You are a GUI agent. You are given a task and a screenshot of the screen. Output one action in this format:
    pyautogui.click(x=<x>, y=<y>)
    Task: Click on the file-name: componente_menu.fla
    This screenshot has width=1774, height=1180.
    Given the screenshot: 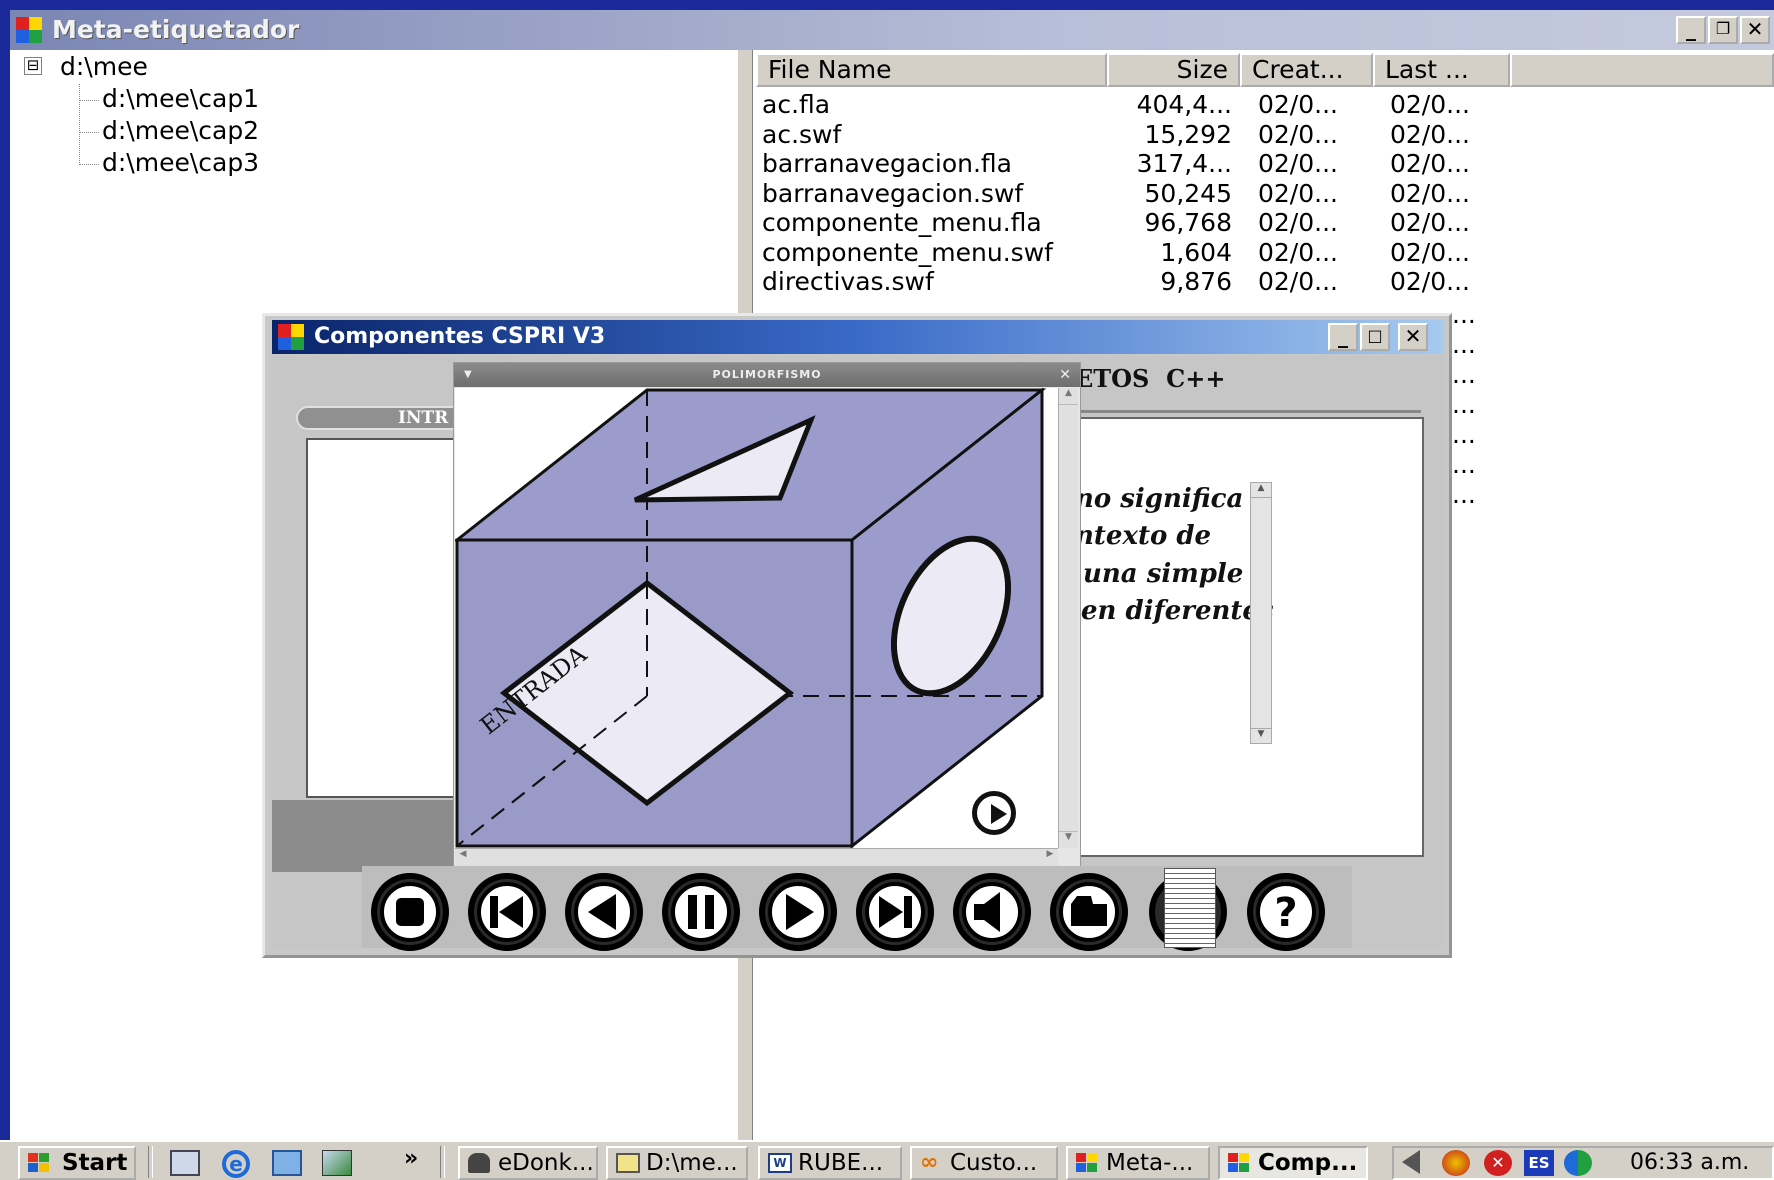 What is the action you would take?
    pyautogui.click(x=902, y=222)
    